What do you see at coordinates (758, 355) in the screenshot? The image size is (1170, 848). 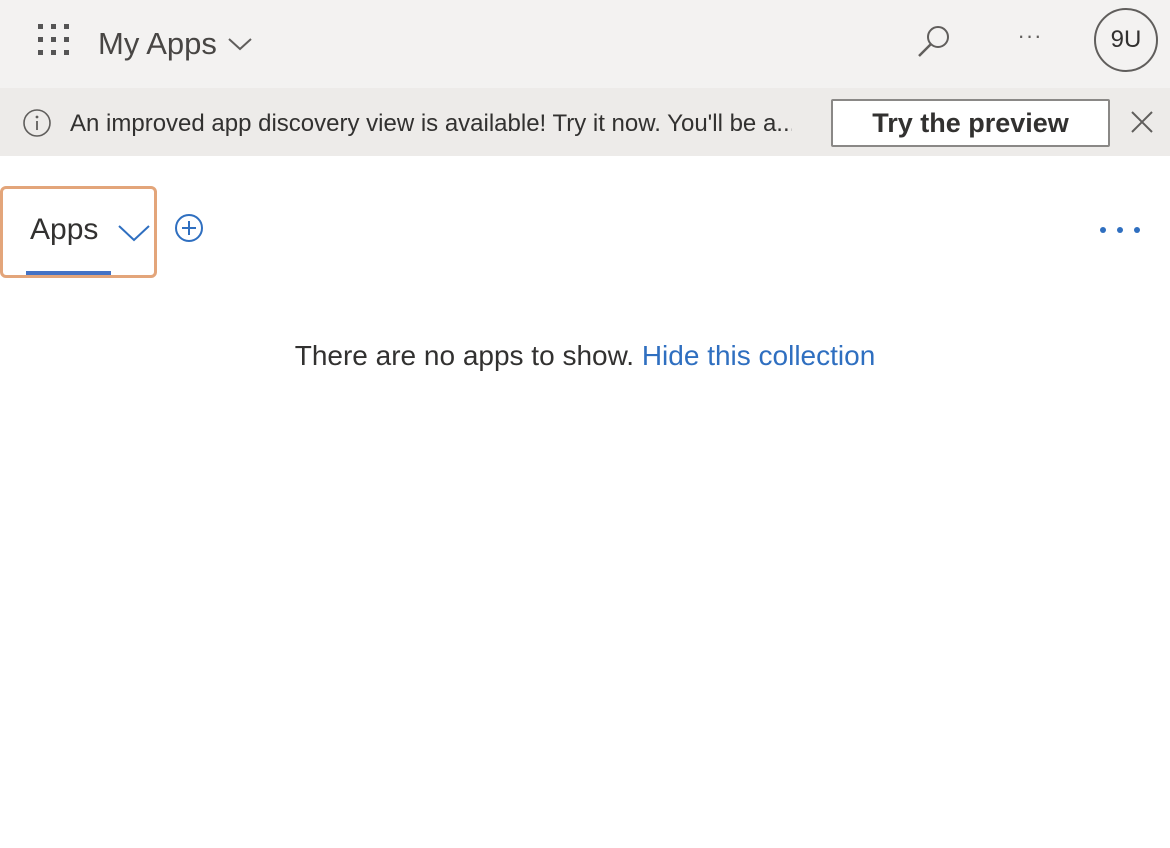 I see `hide-collection-link: Hide this collection` at bounding box center [758, 355].